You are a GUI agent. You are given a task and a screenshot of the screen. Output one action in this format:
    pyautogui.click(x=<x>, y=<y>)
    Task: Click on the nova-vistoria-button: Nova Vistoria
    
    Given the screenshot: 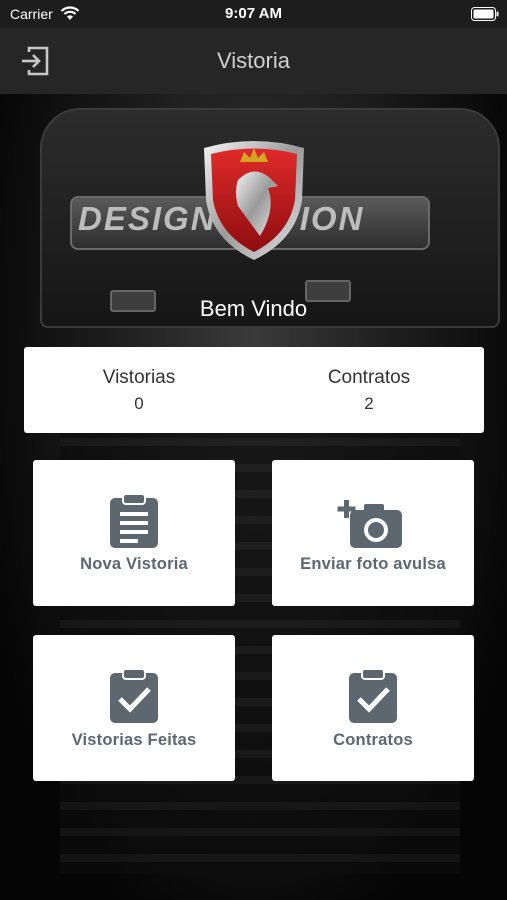 What is the action you would take?
    pyautogui.click(x=134, y=533)
    